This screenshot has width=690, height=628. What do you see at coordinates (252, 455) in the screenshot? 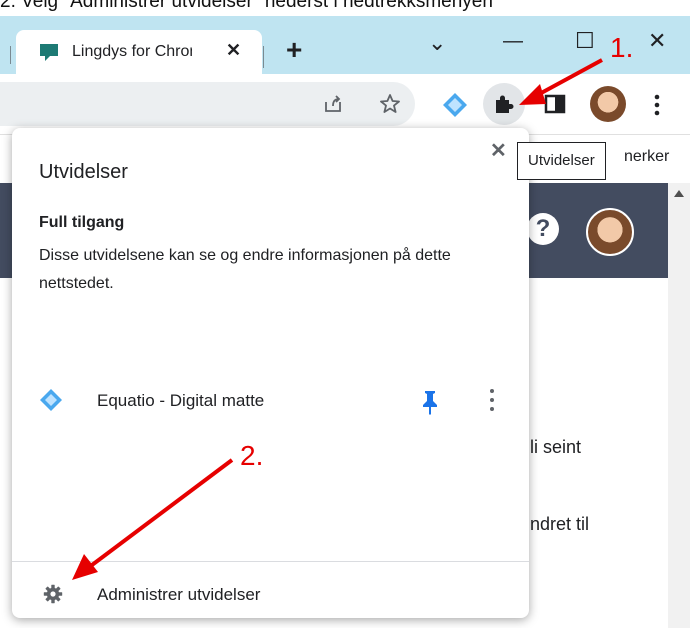
I see `step2-label: 2.` at bounding box center [252, 455].